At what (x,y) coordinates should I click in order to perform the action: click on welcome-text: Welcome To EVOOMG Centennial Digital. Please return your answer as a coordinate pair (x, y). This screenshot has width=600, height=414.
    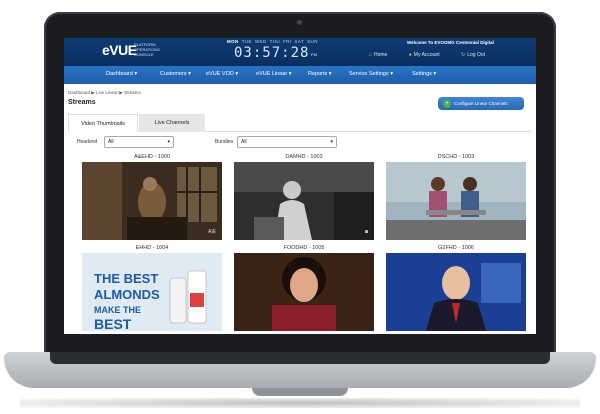
    Looking at the image, I should click on (450, 42).